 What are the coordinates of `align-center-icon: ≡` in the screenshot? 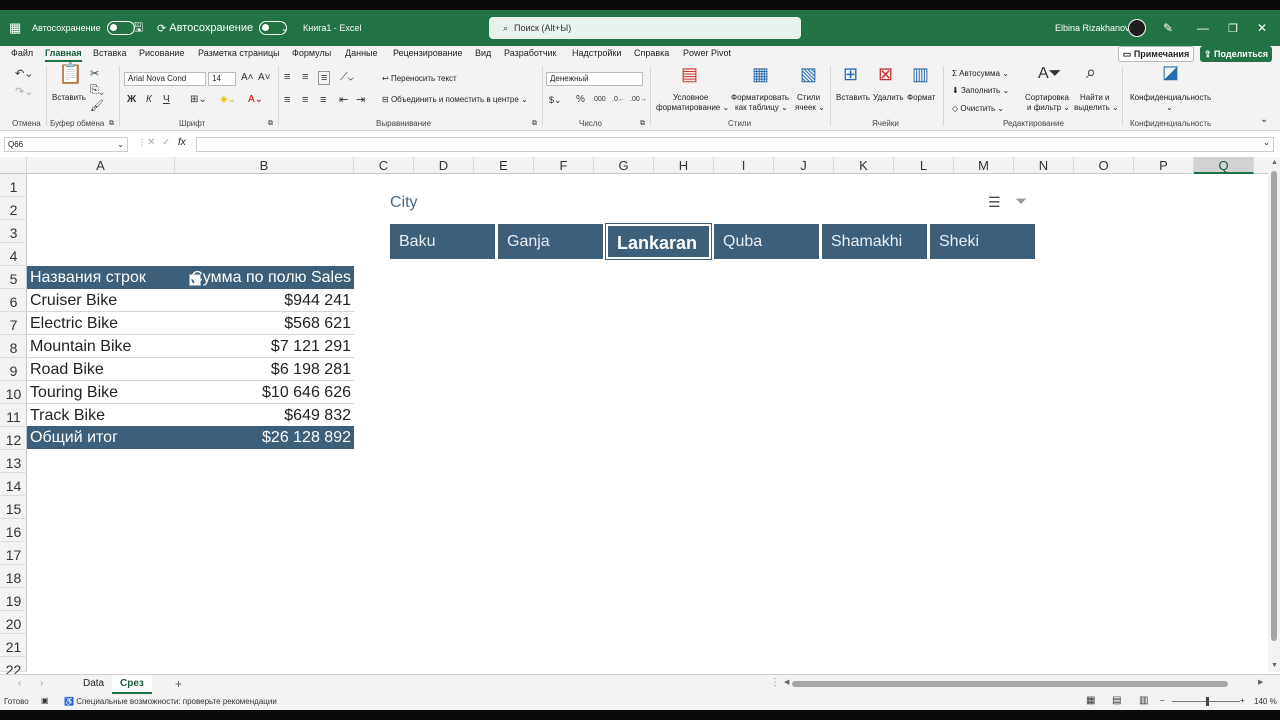 It's located at (305, 100).